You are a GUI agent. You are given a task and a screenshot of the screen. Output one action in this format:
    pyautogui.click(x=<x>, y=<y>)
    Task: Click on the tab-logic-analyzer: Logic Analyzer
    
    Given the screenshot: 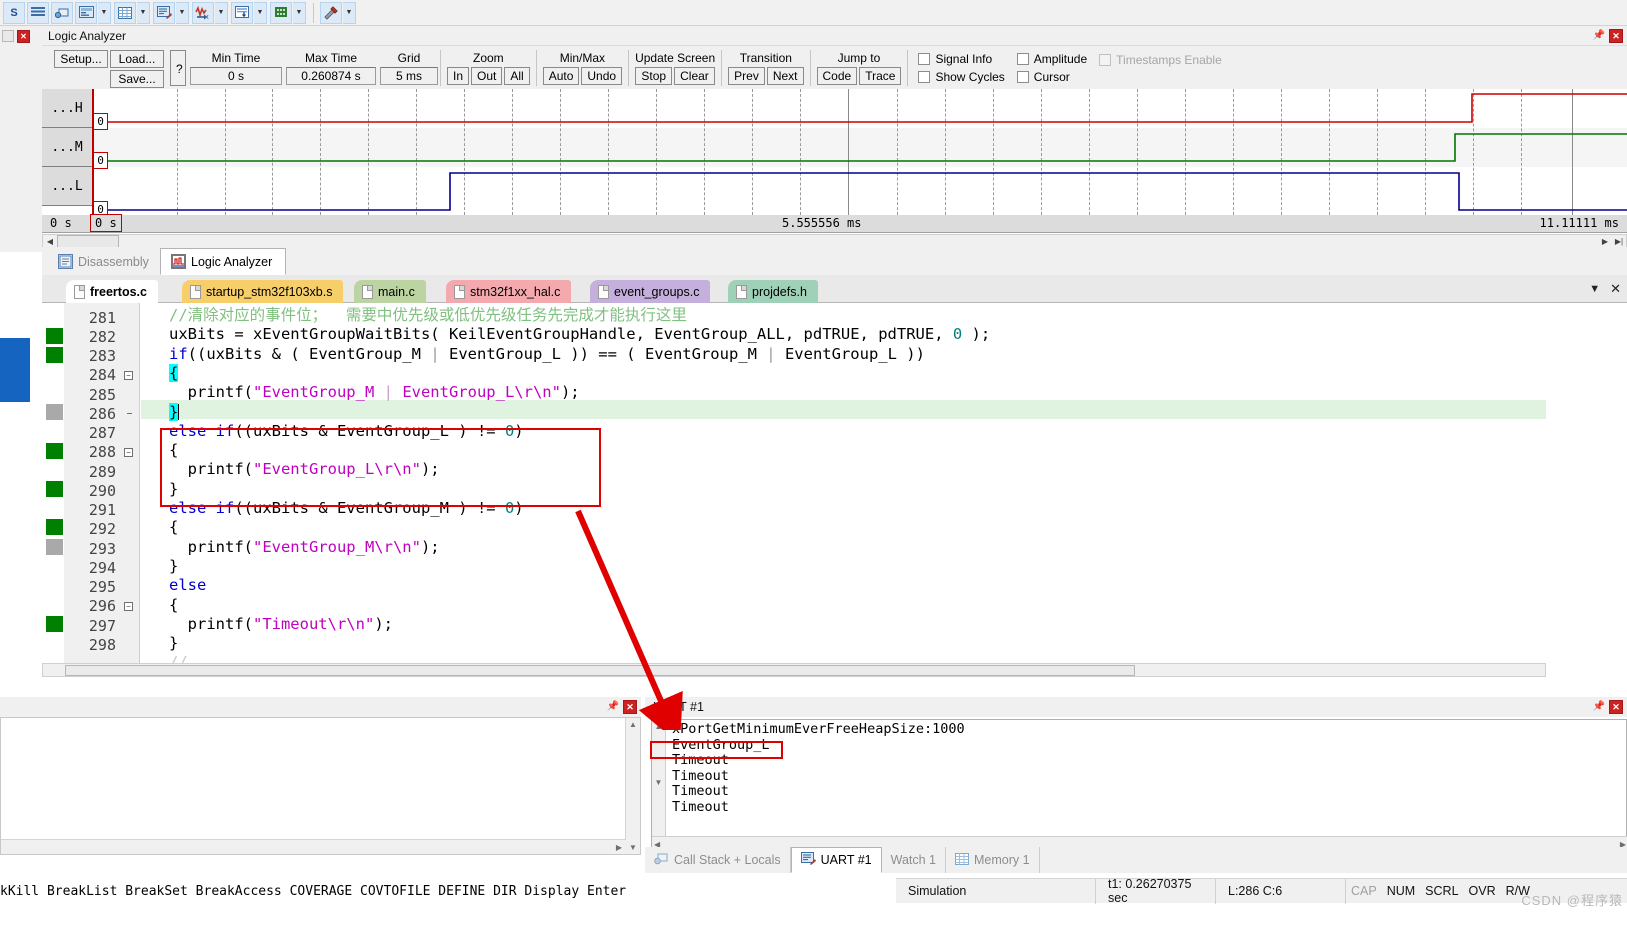 What is the action you would take?
    pyautogui.click(x=223, y=261)
    